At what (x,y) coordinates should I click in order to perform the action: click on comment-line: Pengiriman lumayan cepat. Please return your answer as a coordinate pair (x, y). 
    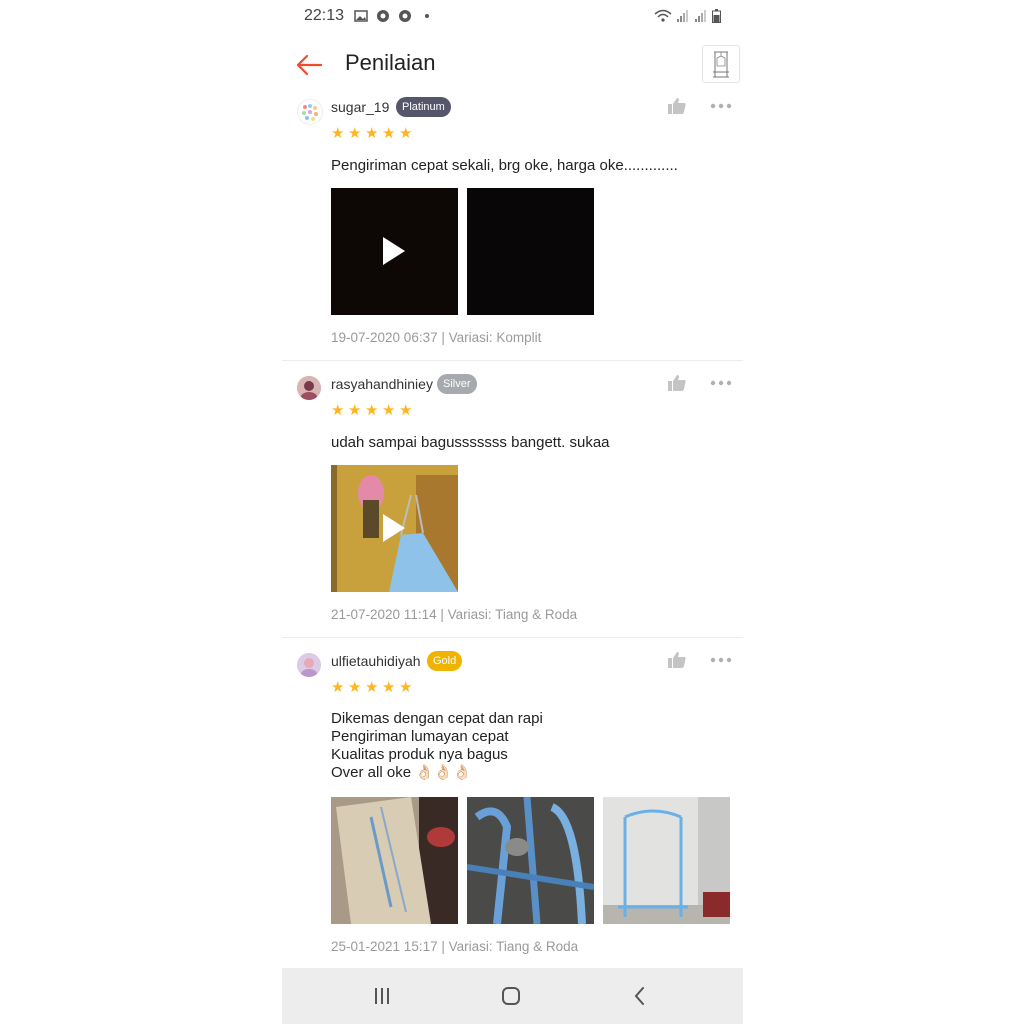
    Looking at the image, I should click on (420, 736).